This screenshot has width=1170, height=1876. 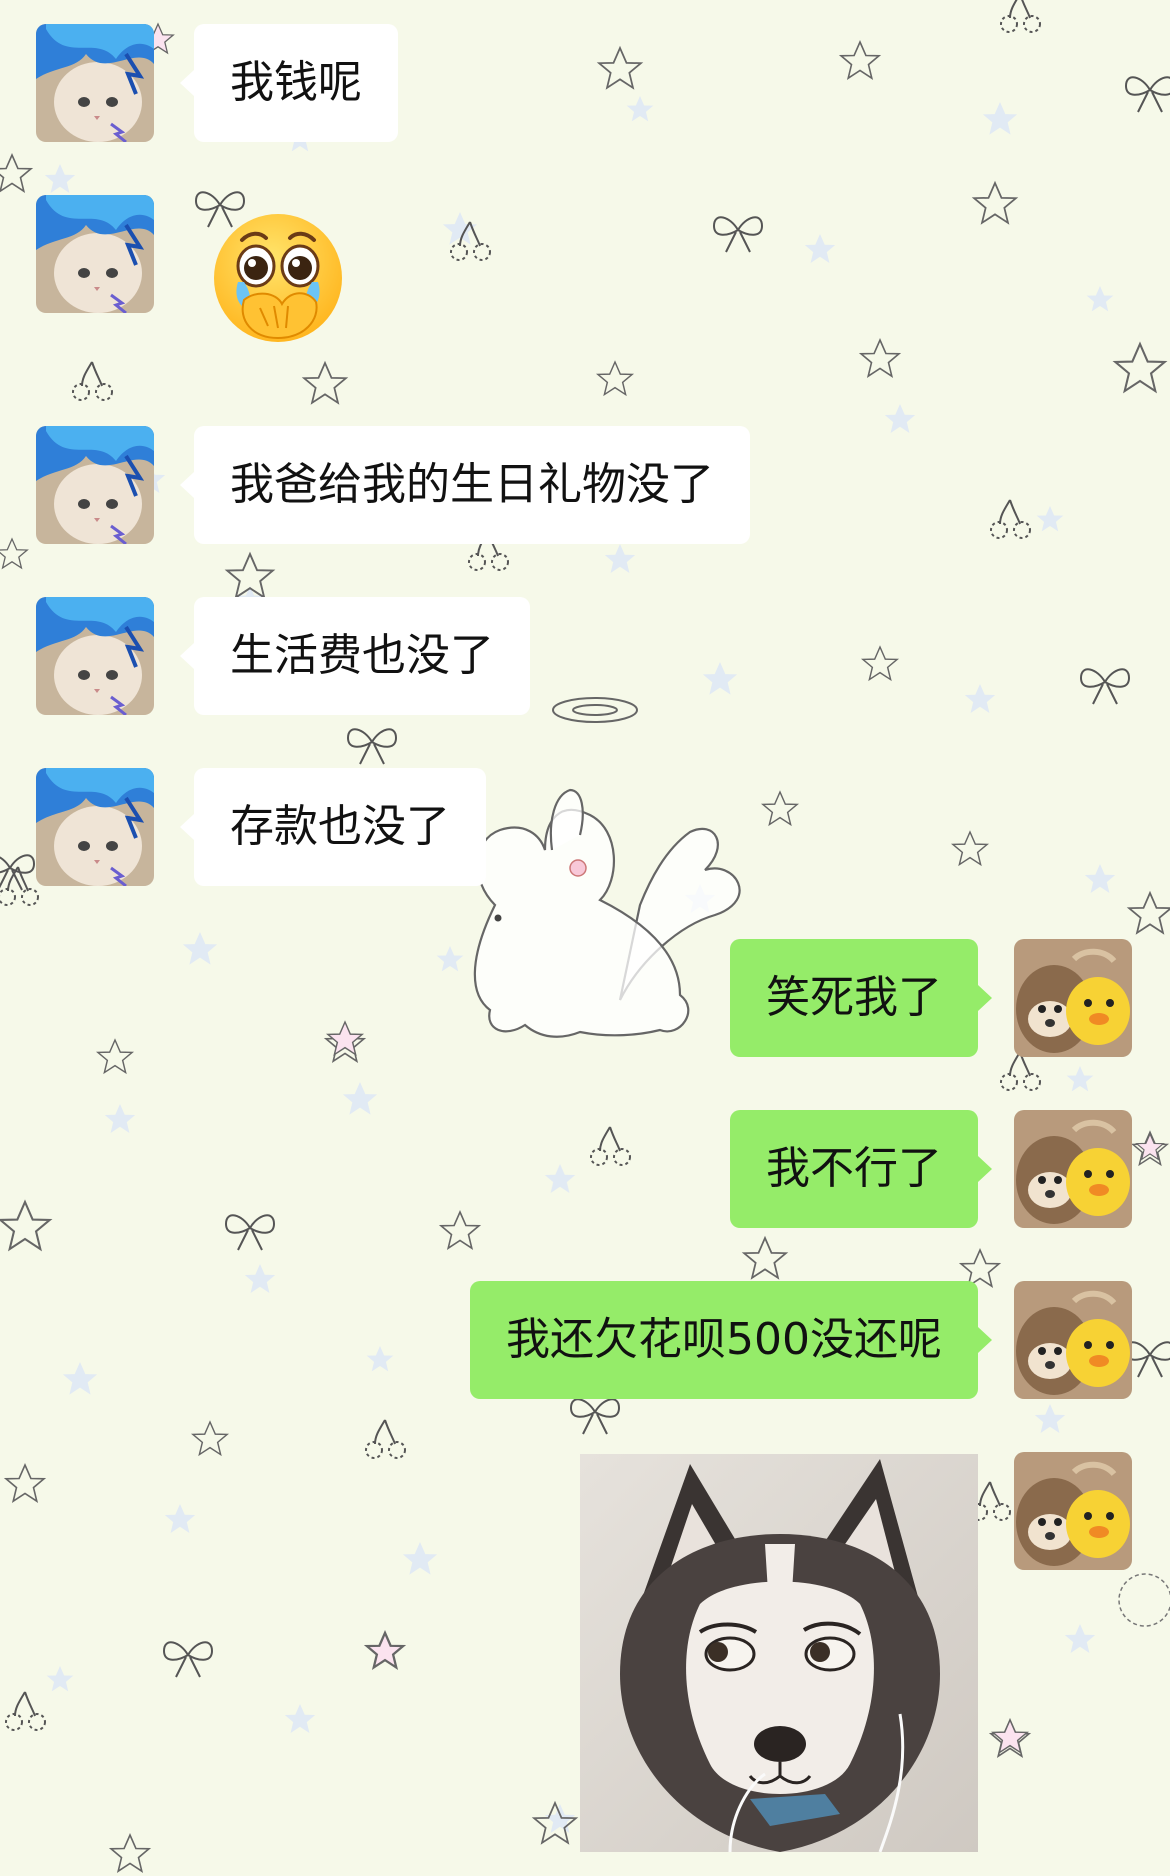 What do you see at coordinates (472, 484) in the screenshot?
I see `message-text: 我爸给我的生日礼物没了` at bounding box center [472, 484].